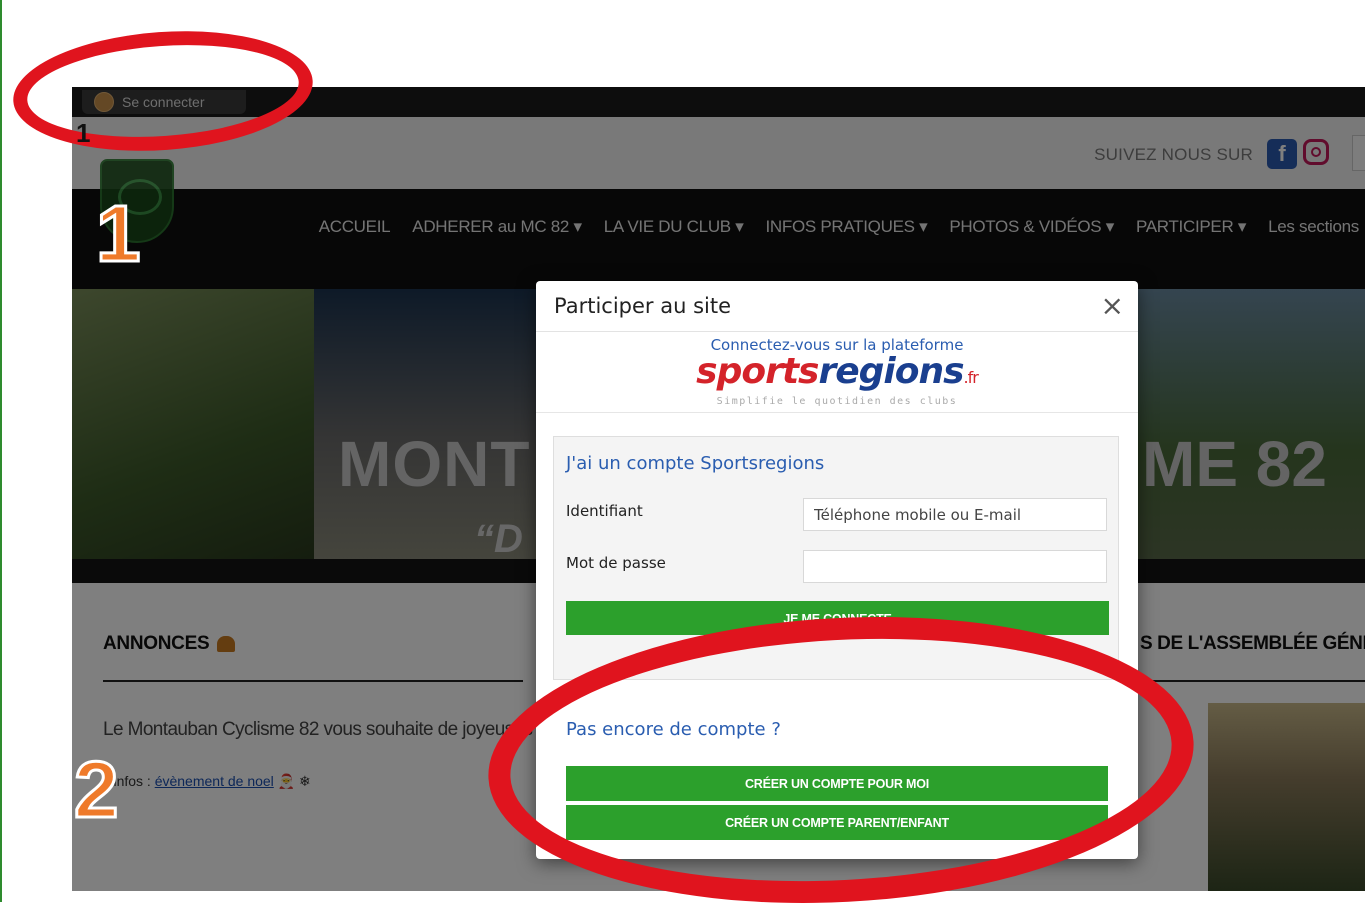 This screenshot has height=920, width=1365. I want to click on logo-regions: regions, so click(891, 371).